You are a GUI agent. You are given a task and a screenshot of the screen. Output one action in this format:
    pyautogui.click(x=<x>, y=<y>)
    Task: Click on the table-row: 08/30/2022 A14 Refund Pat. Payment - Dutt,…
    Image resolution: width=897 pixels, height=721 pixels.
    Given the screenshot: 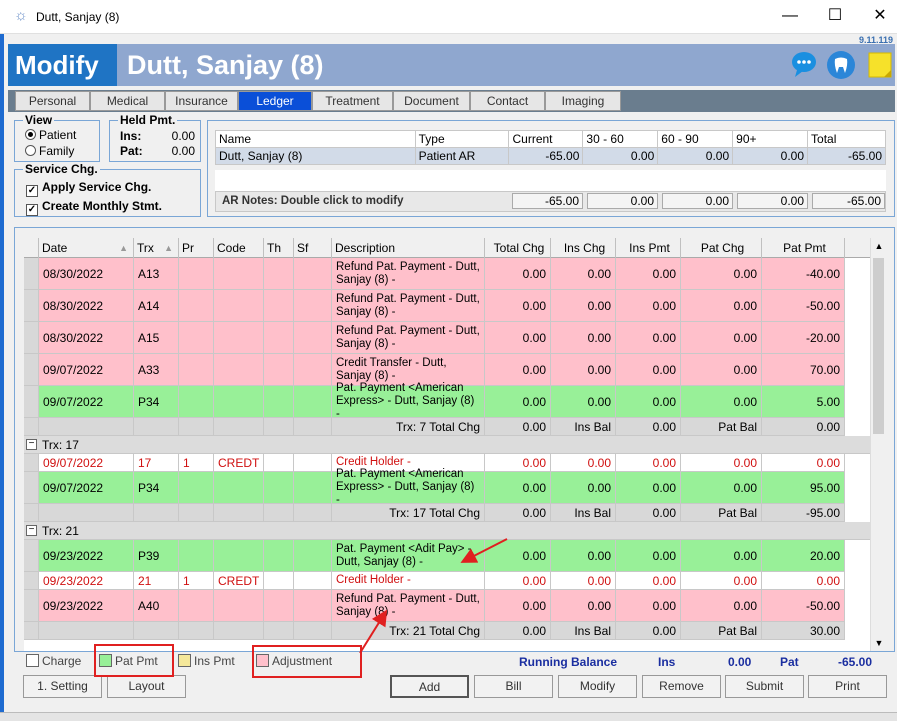 What is the action you would take?
    pyautogui.click(x=447, y=306)
    